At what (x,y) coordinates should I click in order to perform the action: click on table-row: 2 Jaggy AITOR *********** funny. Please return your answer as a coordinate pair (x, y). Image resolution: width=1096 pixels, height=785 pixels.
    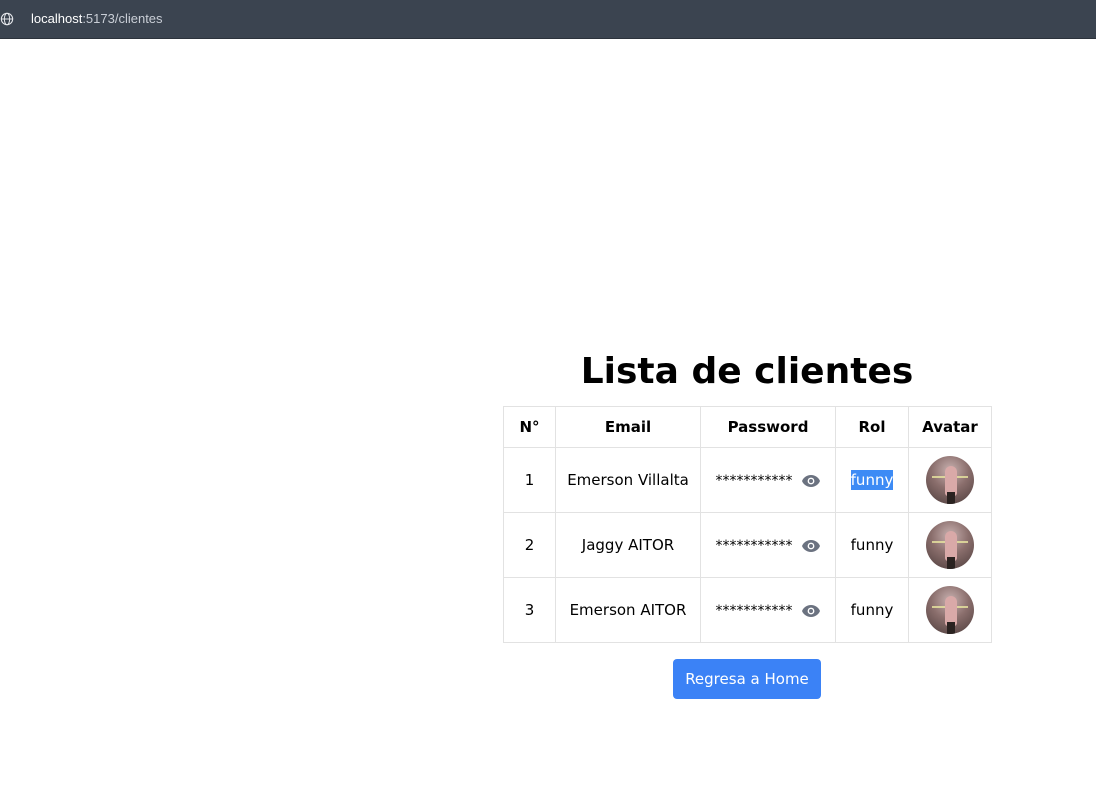
    Looking at the image, I should click on (747, 545).